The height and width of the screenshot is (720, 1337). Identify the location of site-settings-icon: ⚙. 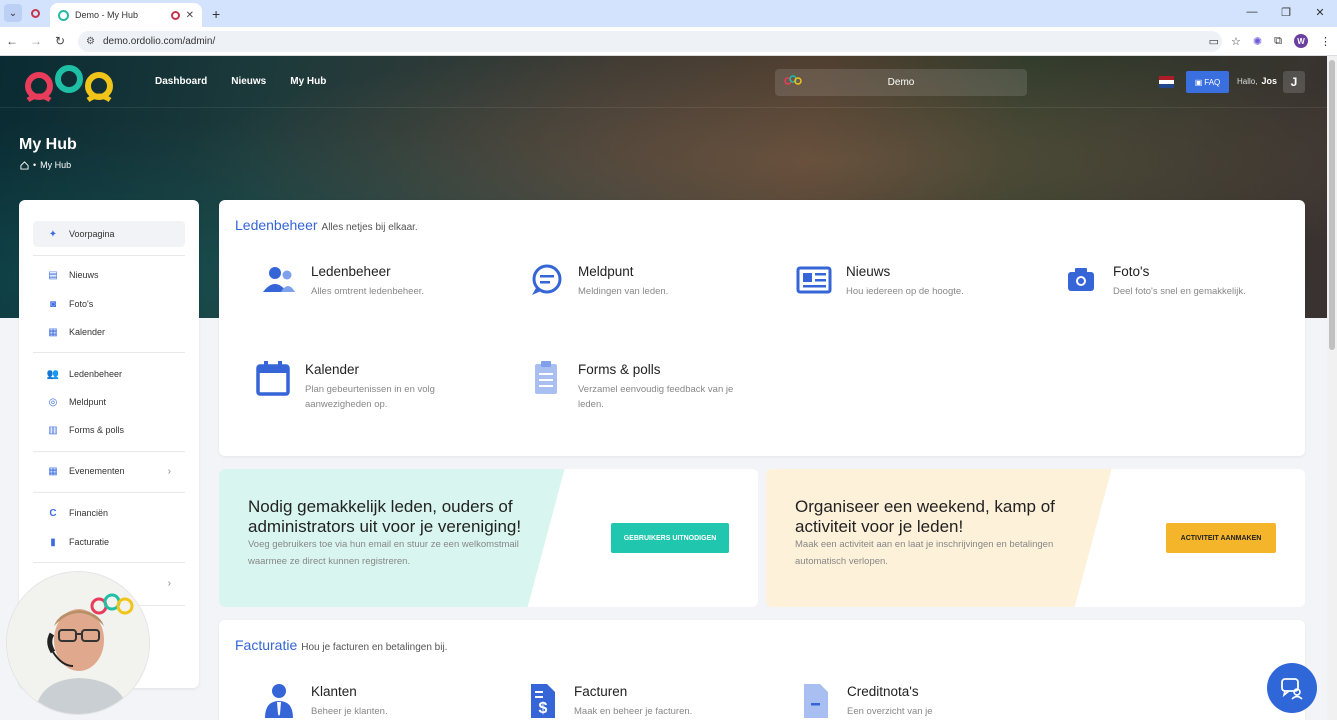
(90, 41).